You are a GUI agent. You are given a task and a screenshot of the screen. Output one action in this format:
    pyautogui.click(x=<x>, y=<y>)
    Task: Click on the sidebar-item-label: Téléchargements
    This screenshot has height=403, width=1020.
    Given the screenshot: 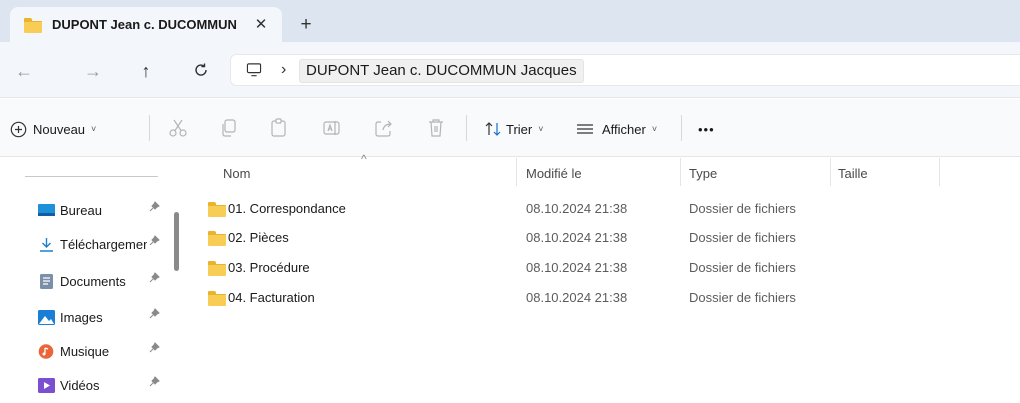 What is the action you would take?
    pyautogui.click(x=103, y=244)
    